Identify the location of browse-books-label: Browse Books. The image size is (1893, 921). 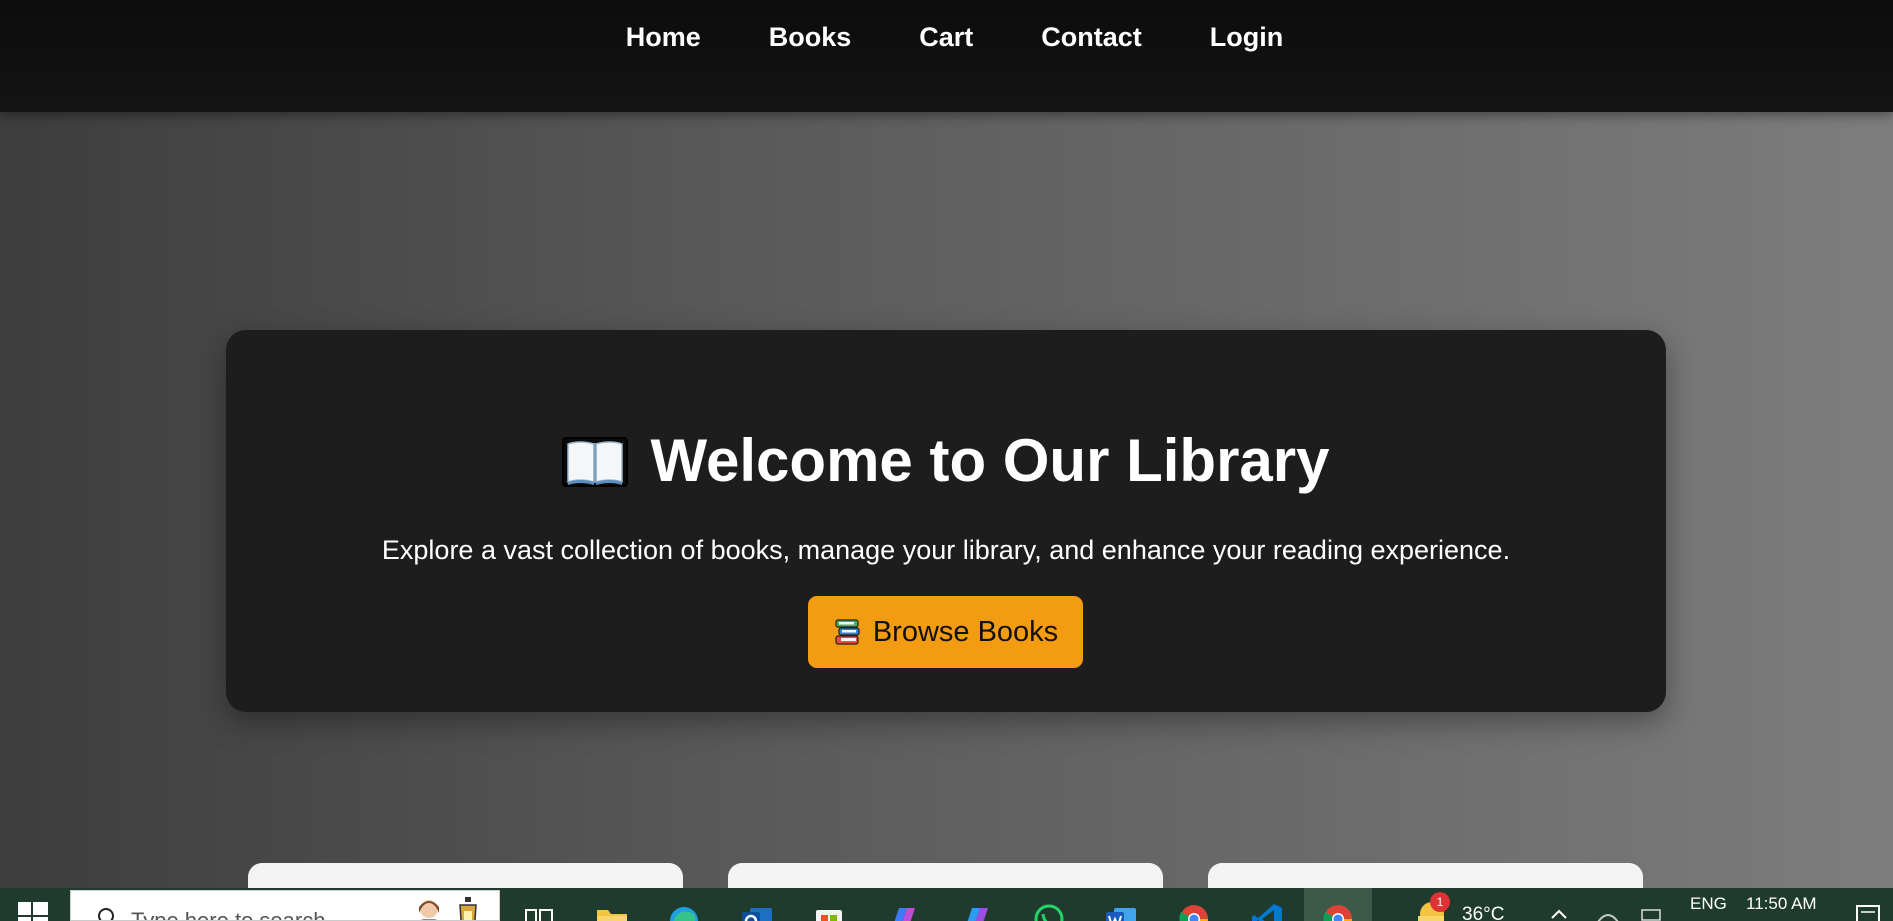
(965, 631).